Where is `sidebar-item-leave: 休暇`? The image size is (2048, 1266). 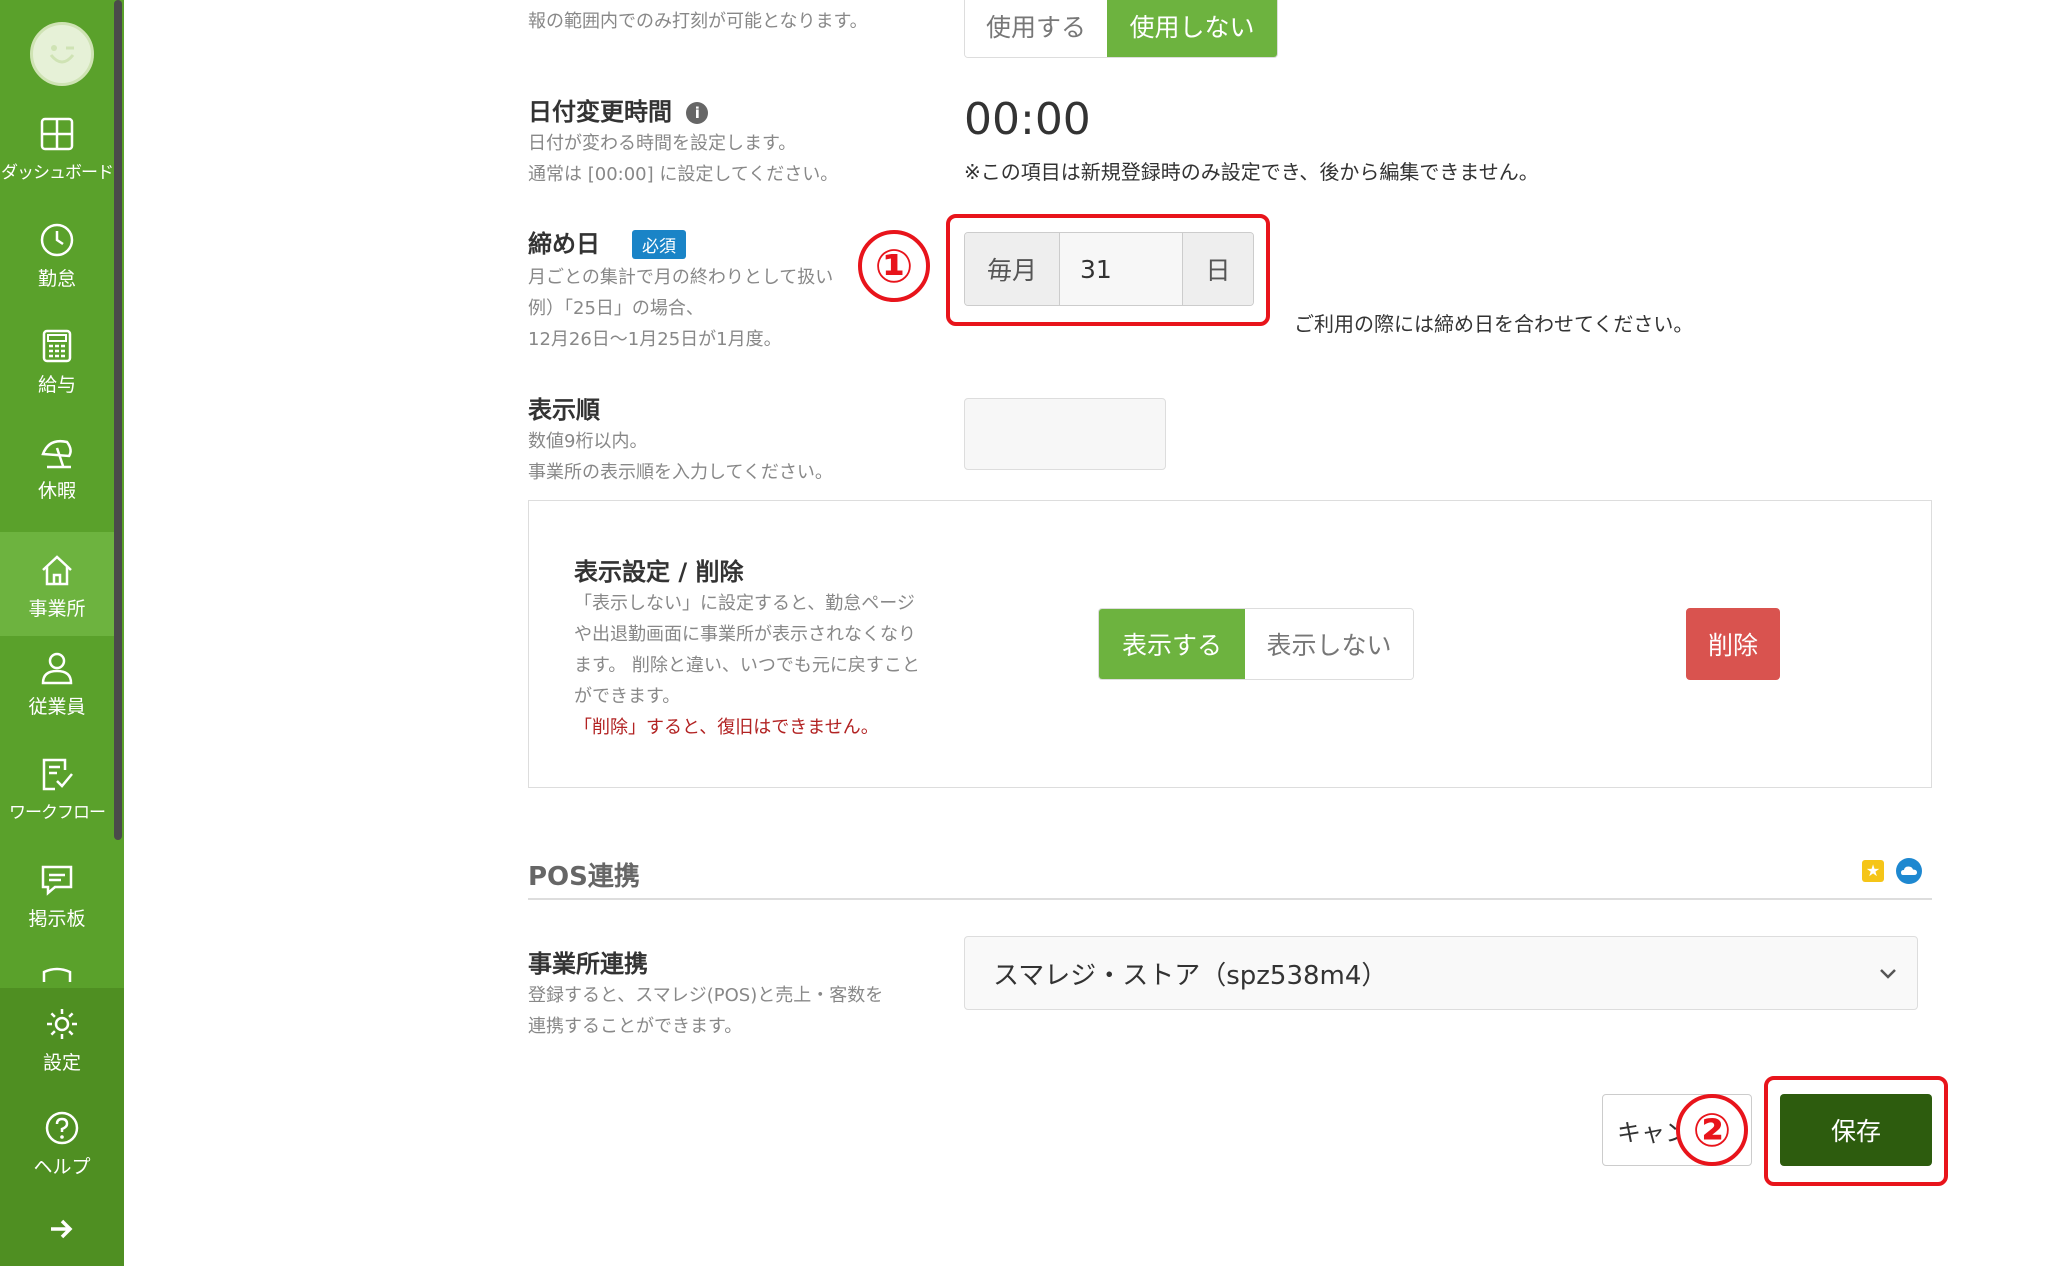
sidebar-item-leave: 休暇 is located at coordinates (57, 486).